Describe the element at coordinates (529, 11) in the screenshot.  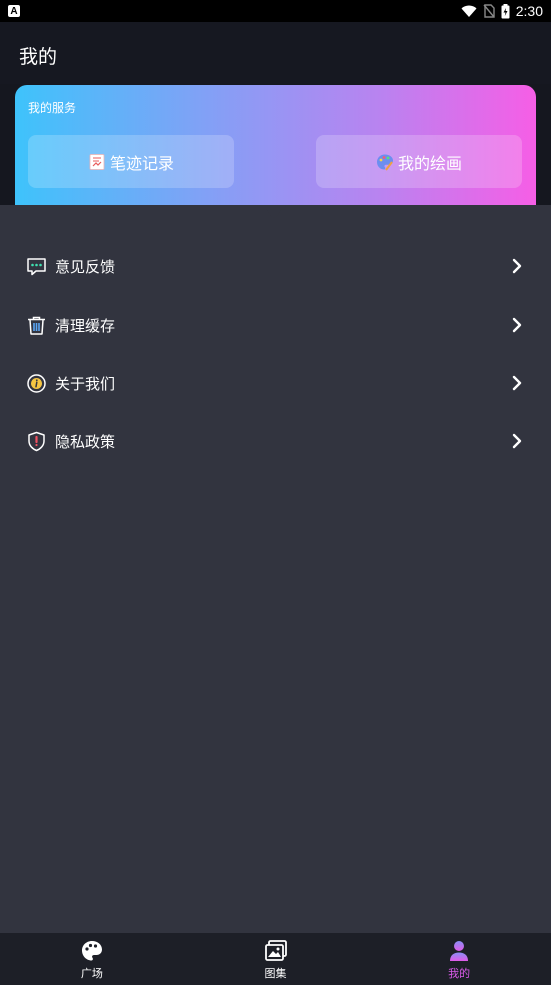
I see `clock: 2:30` at that location.